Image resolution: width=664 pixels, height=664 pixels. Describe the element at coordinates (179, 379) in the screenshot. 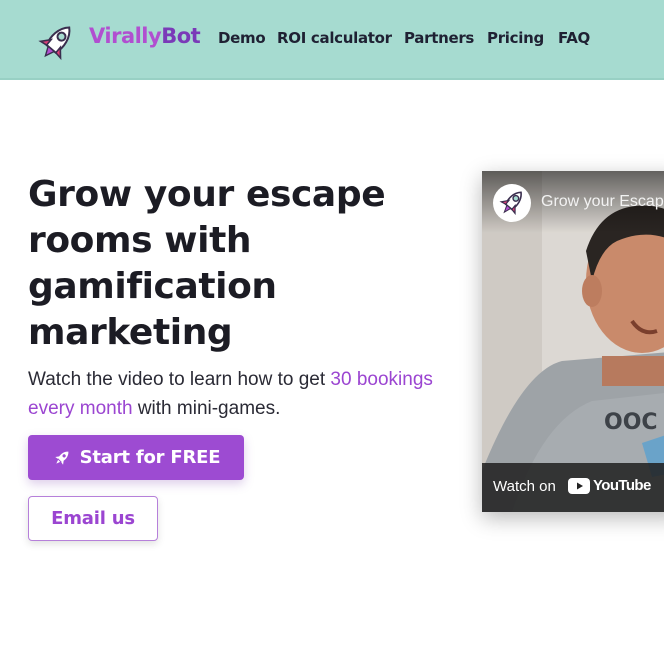

I see `hero-subtitle-text: Watch the video to learn how to get` at that location.